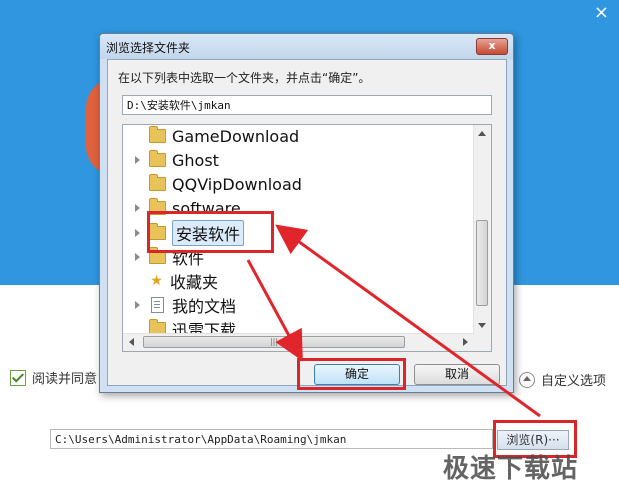 Image resolution: width=619 pixels, height=500 pixels. I want to click on star-icon: ★, so click(156, 281).